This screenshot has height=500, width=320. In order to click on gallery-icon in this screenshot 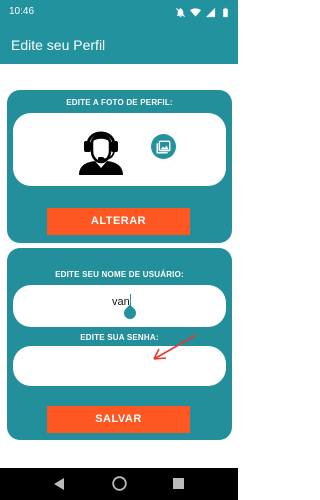, I will do `click(163, 147)`.